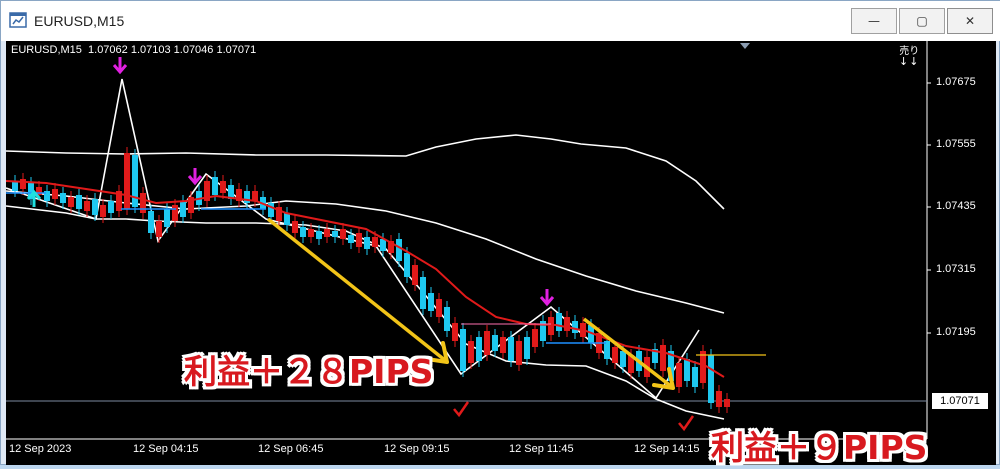 Image resolution: width=1000 pixels, height=469 pixels. Describe the element at coordinates (500, 21) in the screenshot. I see `title-bar: EURUSD,M15 — ▢ ✕` at that location.